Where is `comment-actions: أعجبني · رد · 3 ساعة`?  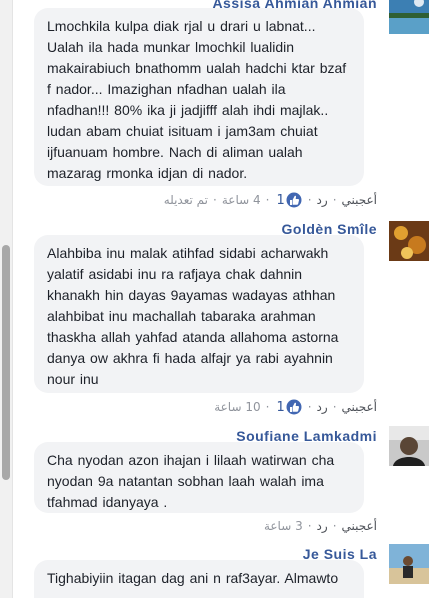
comment-actions: أعجبني · رد · 3 ساعة is located at coordinates (320, 526).